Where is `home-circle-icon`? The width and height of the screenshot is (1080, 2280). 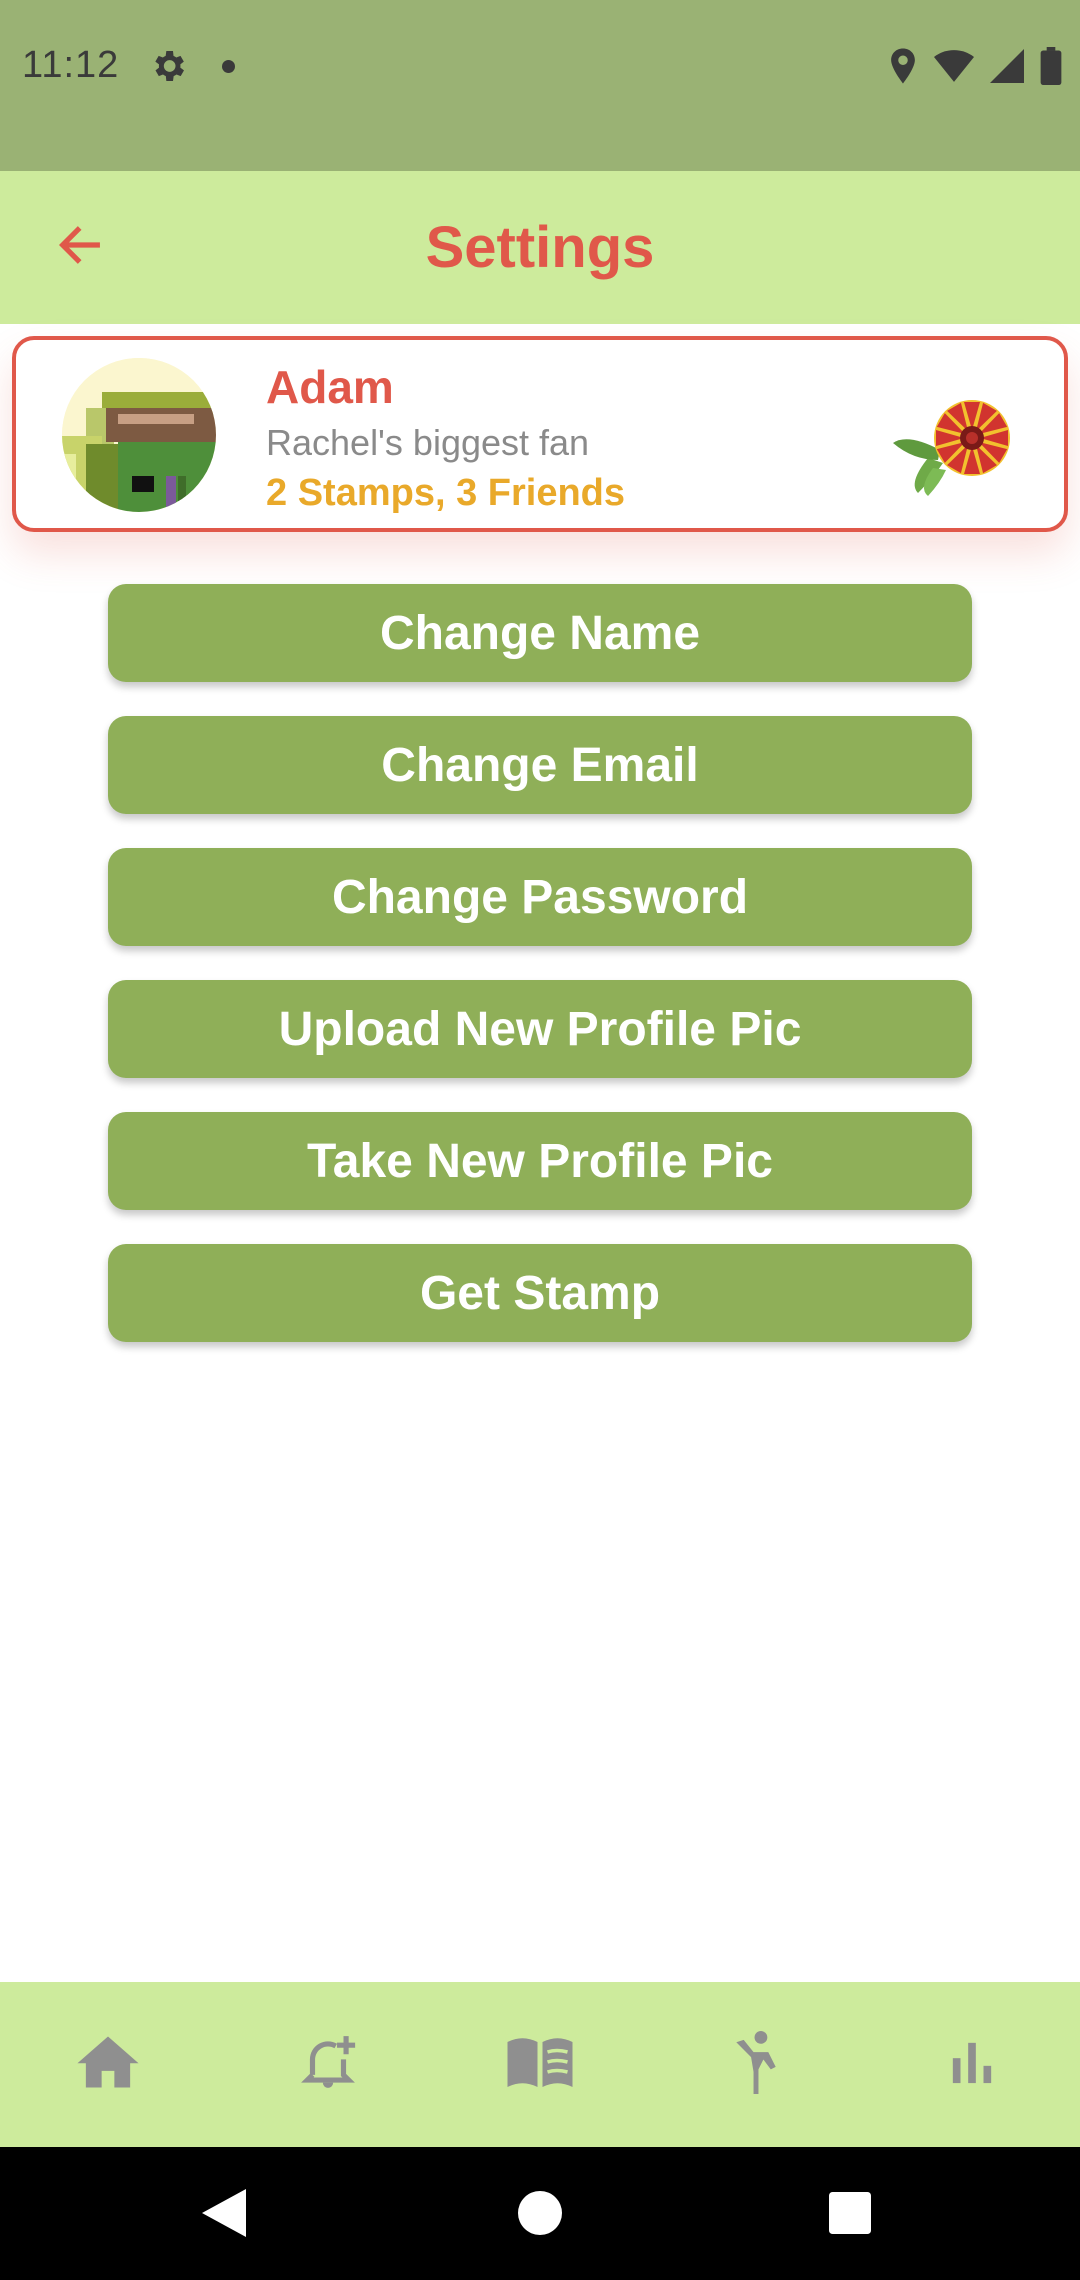 home-circle-icon is located at coordinates (540, 2213).